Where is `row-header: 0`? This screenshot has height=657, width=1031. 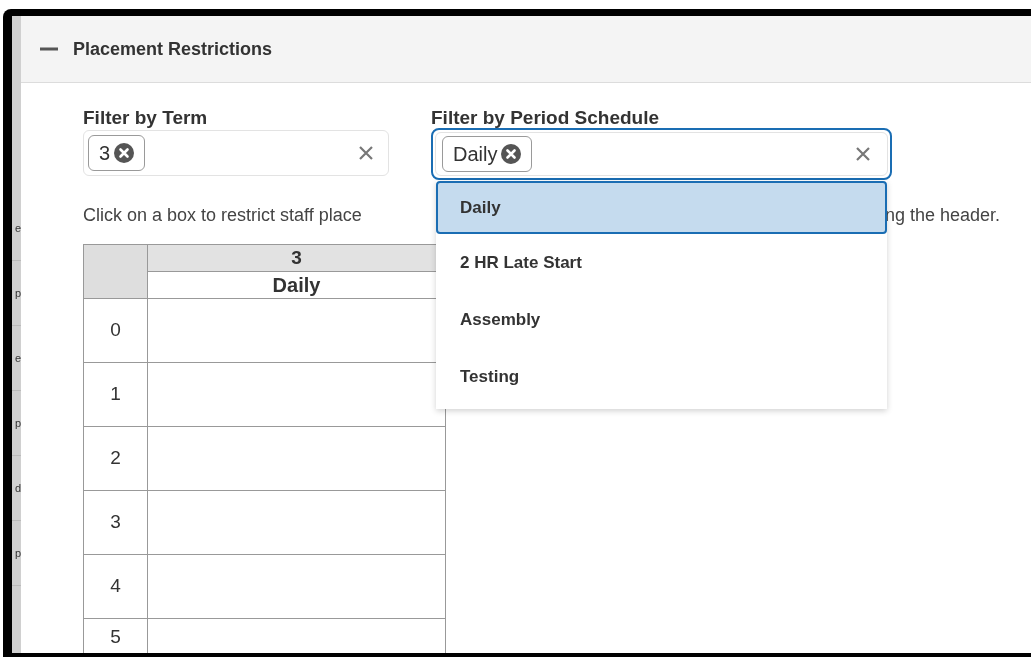 row-header: 0 is located at coordinates (115, 330).